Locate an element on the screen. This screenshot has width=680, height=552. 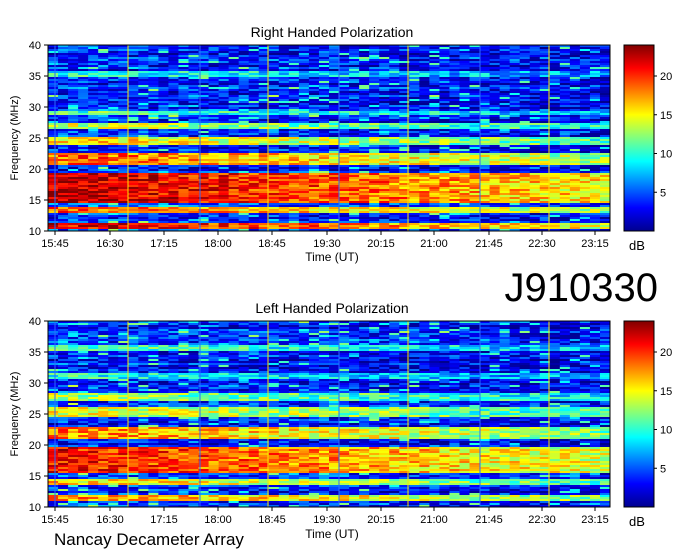
panel-title: Right Handed Polarization is located at coordinates (332, 32).